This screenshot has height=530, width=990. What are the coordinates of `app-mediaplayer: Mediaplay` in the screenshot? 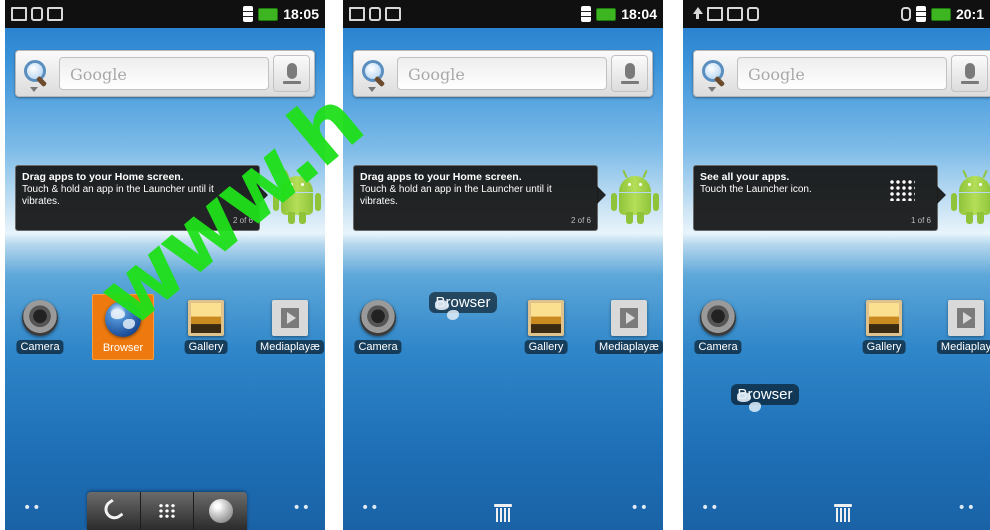 It's located at (960, 327).